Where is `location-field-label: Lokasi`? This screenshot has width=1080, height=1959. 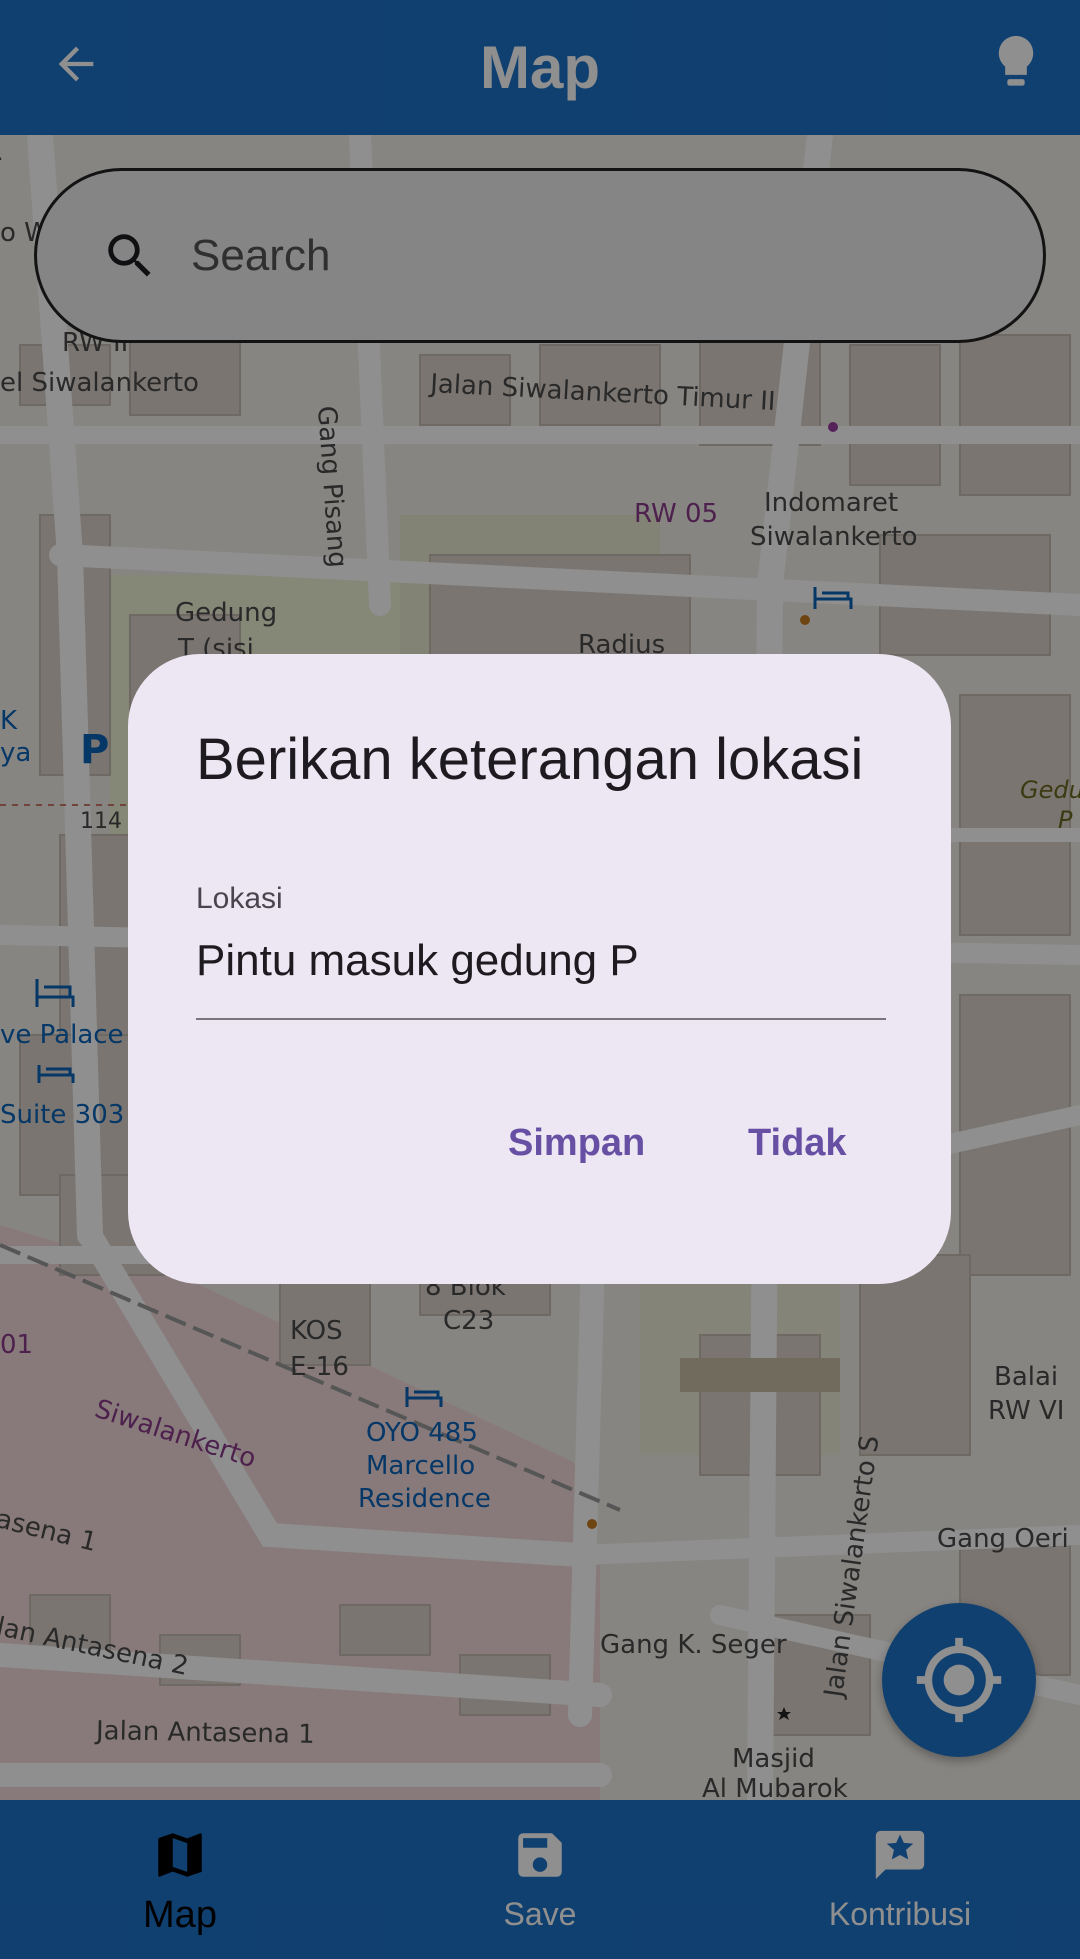 location-field-label: Lokasi is located at coordinates (239, 898).